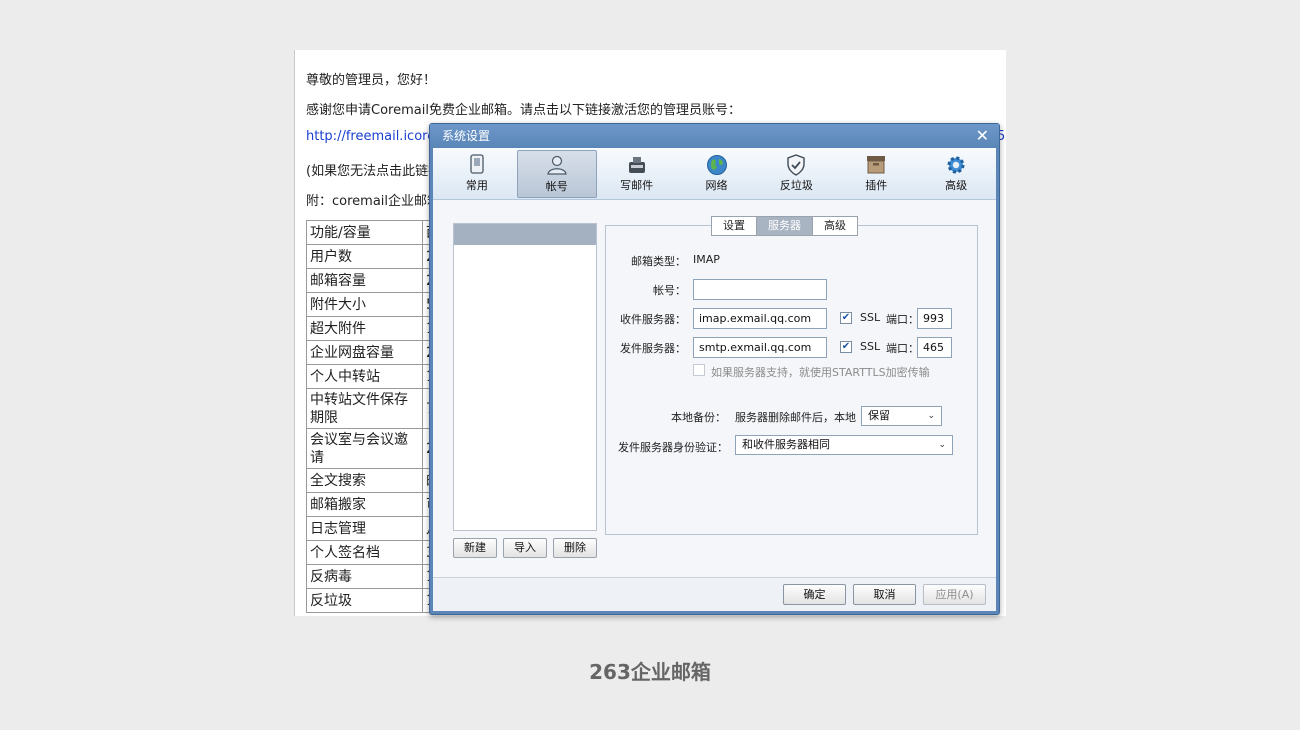 The height and width of the screenshot is (730, 1300). I want to click on outgoing-port-label: 端口：, so click(902, 348).